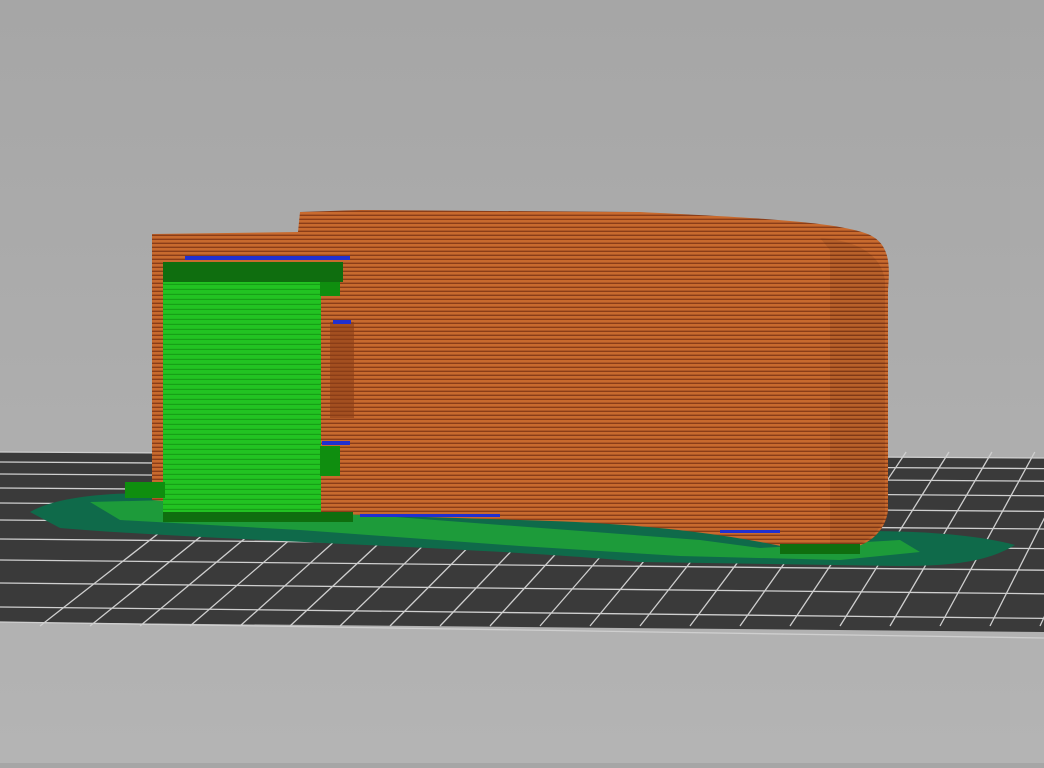 Image resolution: width=1044 pixels, height=768 pixels. Describe the element at coordinates (820, 549) in the screenshot. I see `foot-pad` at that location.